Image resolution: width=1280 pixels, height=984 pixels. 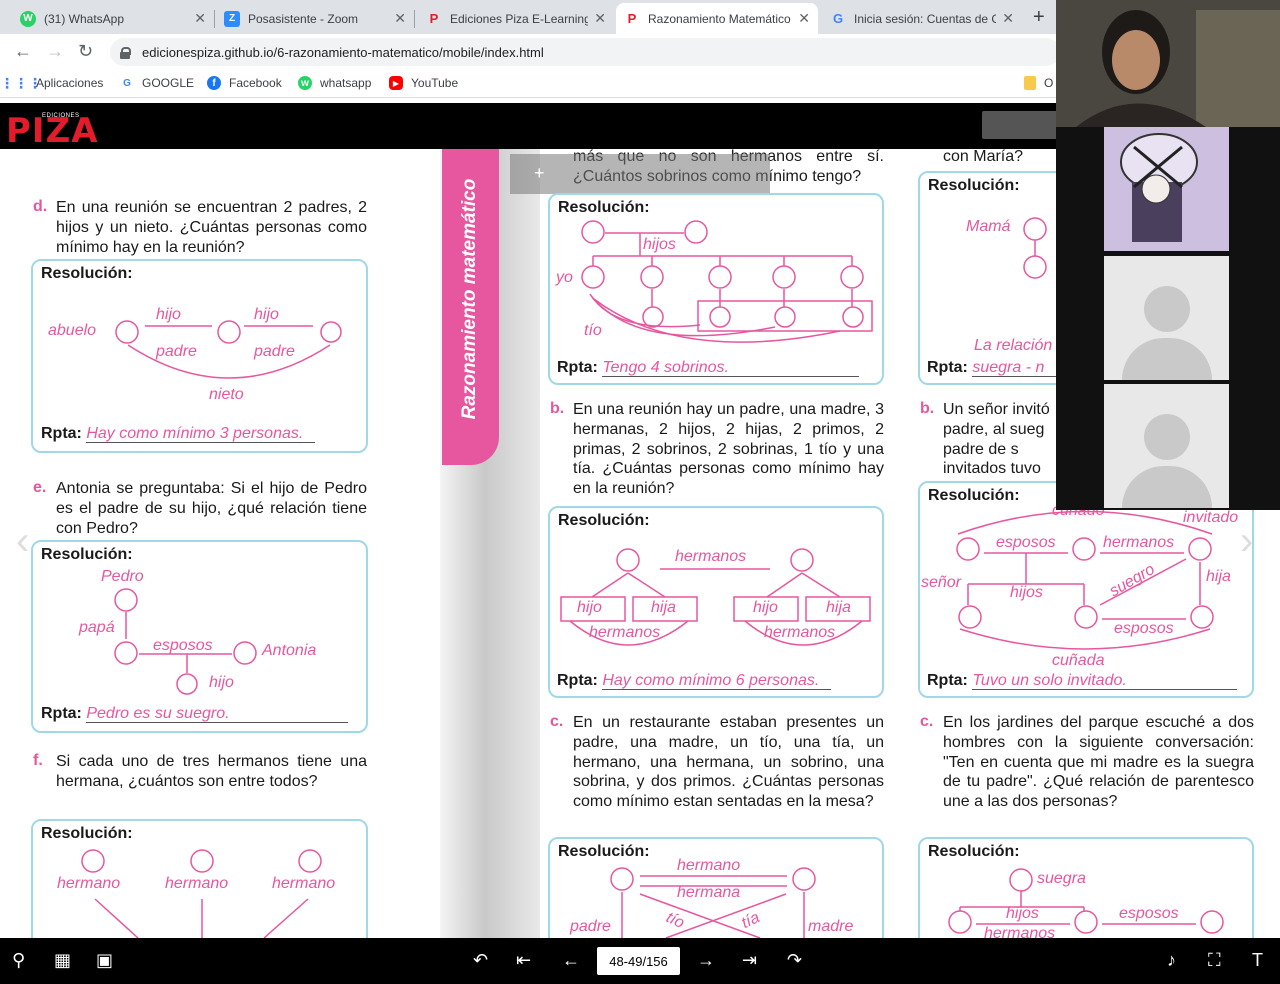 I want to click on piza-logo: EDICIONES PIZA, so click(x=52, y=129).